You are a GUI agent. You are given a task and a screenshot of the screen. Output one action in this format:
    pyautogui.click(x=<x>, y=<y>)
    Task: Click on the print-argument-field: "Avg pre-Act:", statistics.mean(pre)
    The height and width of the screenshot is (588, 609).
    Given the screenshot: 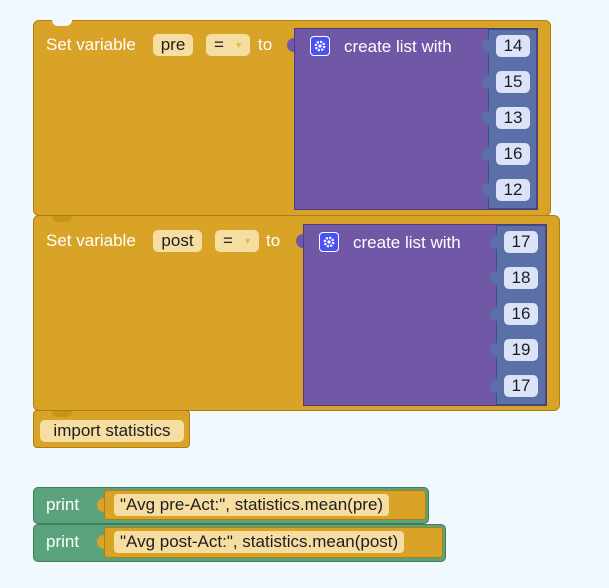 What is the action you would take?
    pyautogui.click(x=252, y=505)
    